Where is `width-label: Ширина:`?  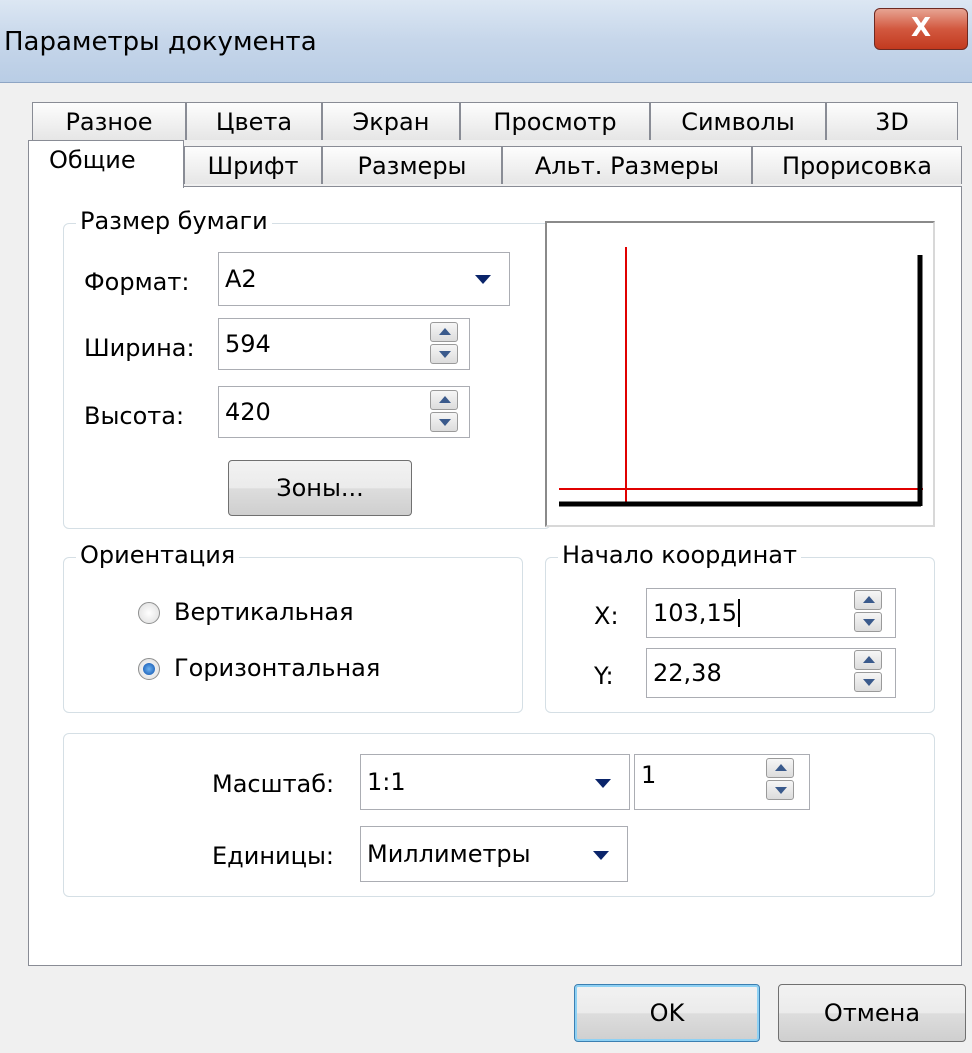
width-label: Ширина: is located at coordinates (139, 348).